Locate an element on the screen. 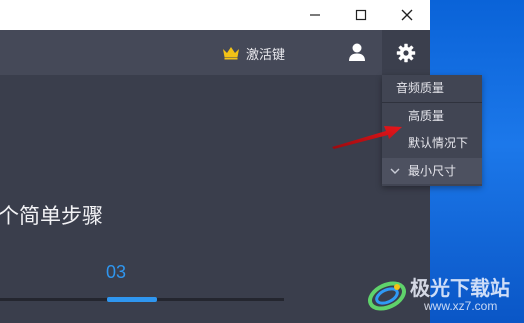 The image size is (524, 323). page-title: 个简单步骤 is located at coordinates (51, 216).